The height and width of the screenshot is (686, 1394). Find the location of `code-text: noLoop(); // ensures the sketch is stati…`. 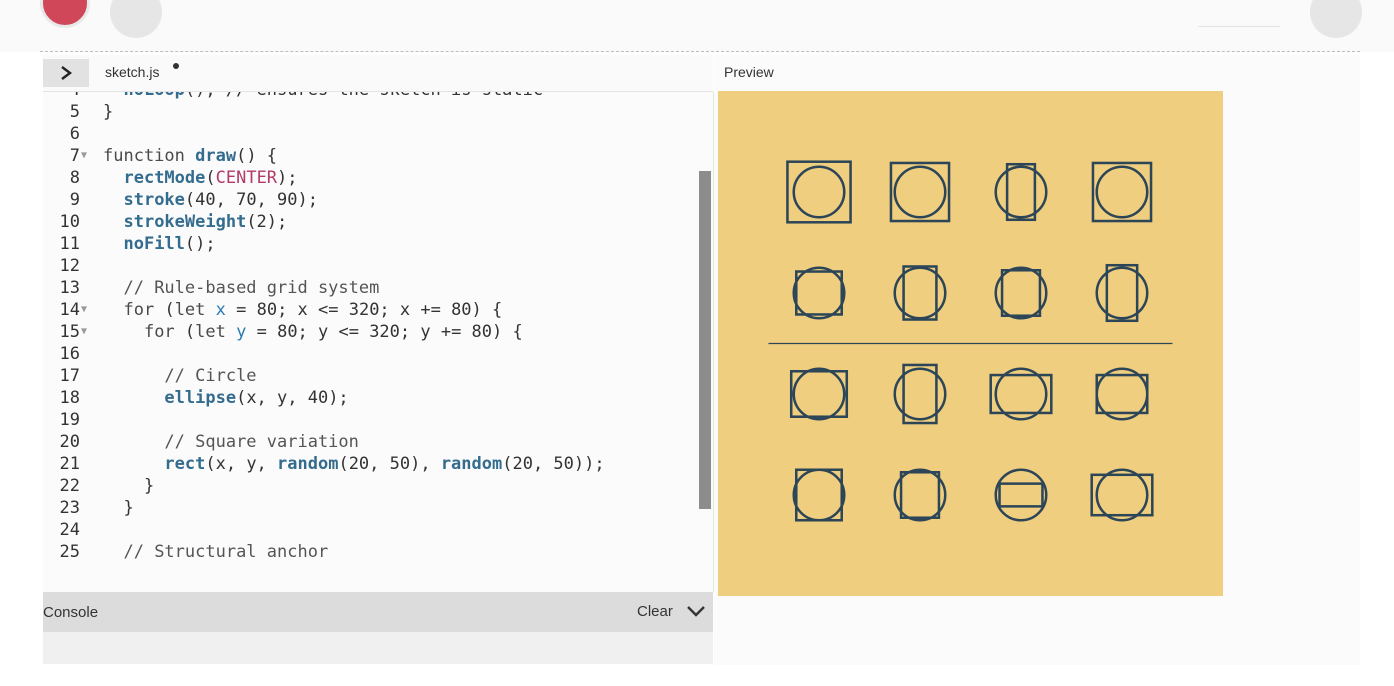

code-text: noLoop(); // ensures the sketch is stati… is located at coordinates (323, 96).